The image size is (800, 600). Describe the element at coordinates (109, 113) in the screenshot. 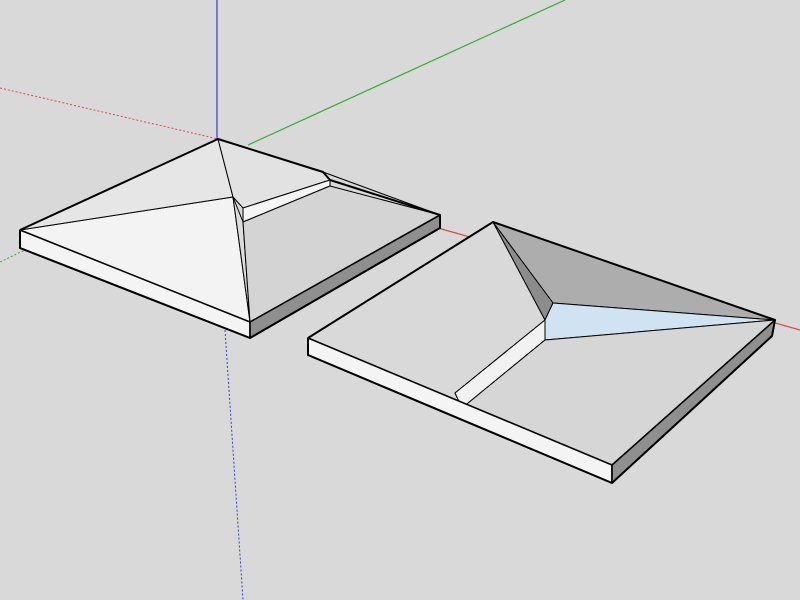

I see `red-axis-negative` at that location.